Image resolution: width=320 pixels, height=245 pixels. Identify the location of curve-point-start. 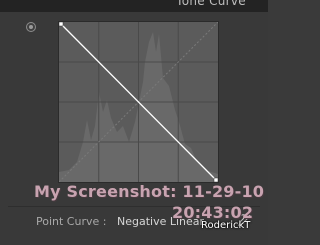
(61, 24).